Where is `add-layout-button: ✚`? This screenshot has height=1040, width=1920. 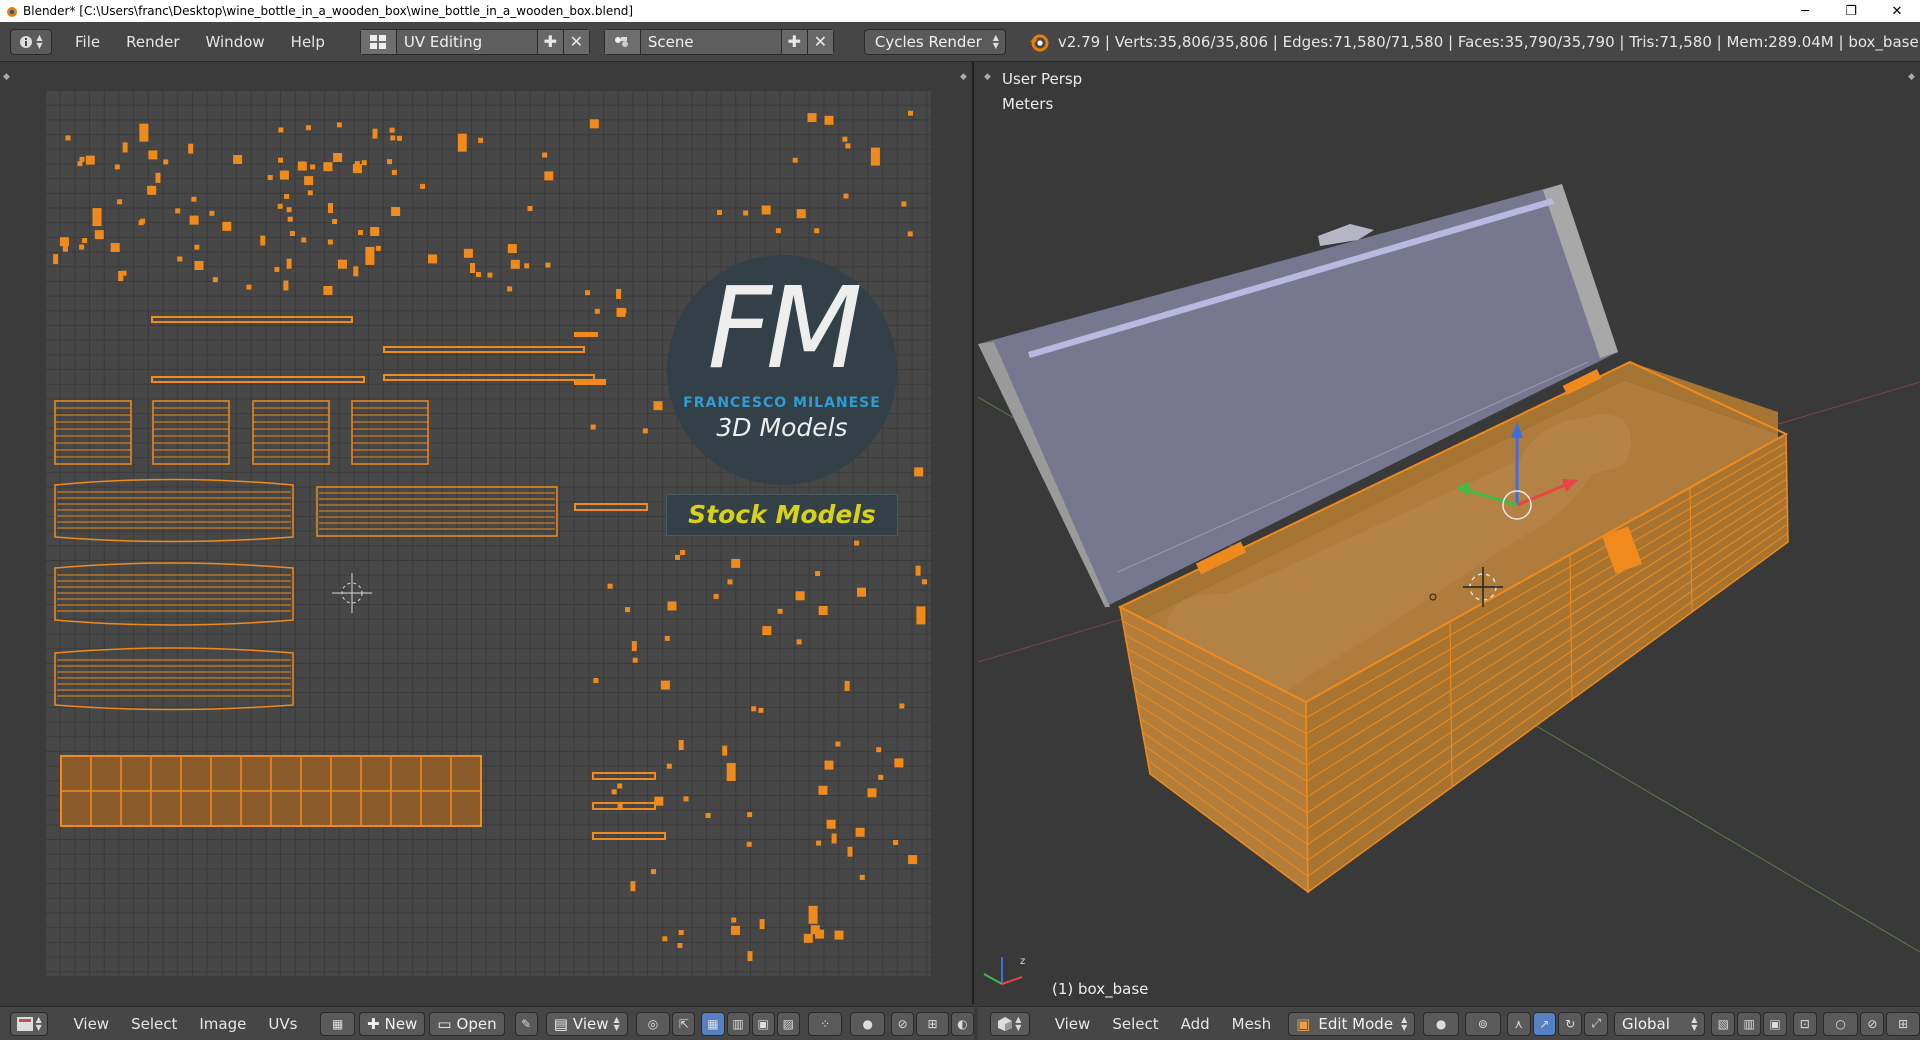
add-layout-button: ✚ is located at coordinates (549, 41).